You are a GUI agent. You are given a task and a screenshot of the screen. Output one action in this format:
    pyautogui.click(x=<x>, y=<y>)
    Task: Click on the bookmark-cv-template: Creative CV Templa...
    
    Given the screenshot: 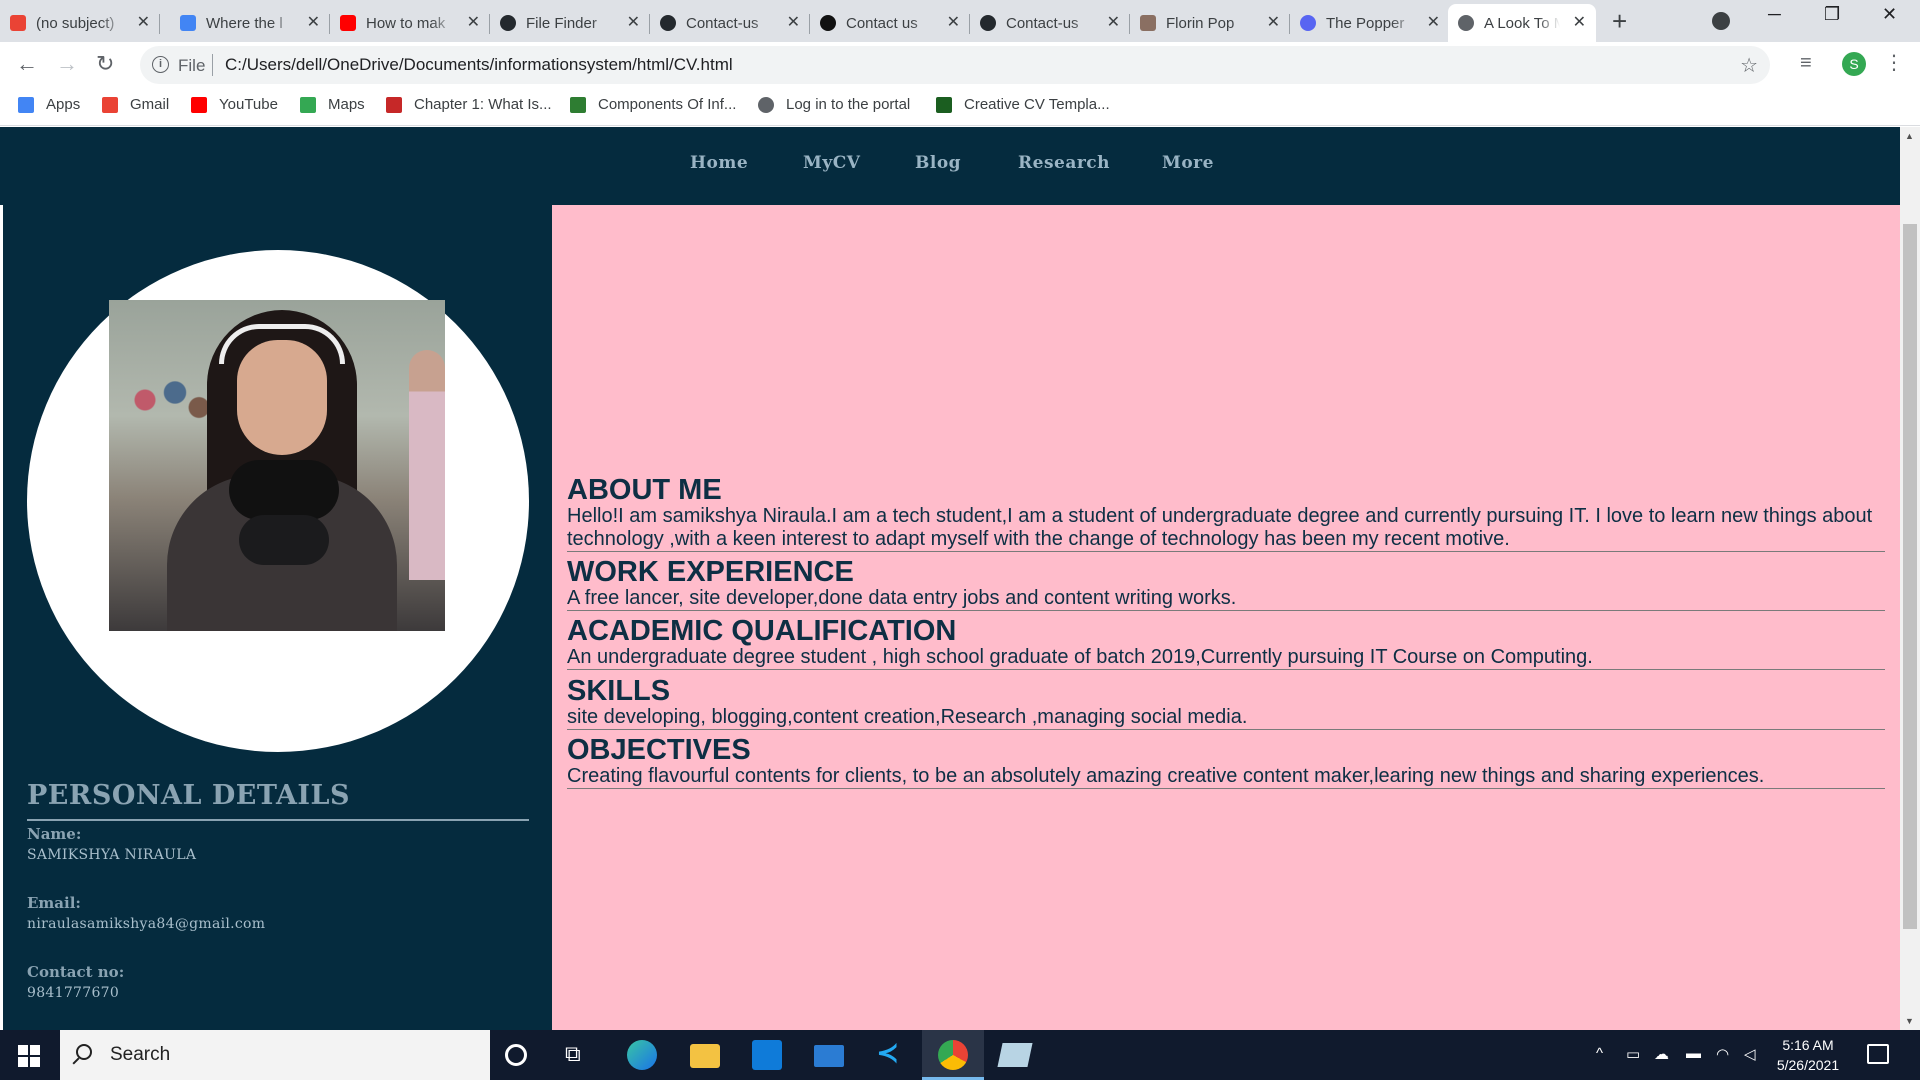 What is the action you would take?
    pyautogui.click(x=1023, y=104)
    